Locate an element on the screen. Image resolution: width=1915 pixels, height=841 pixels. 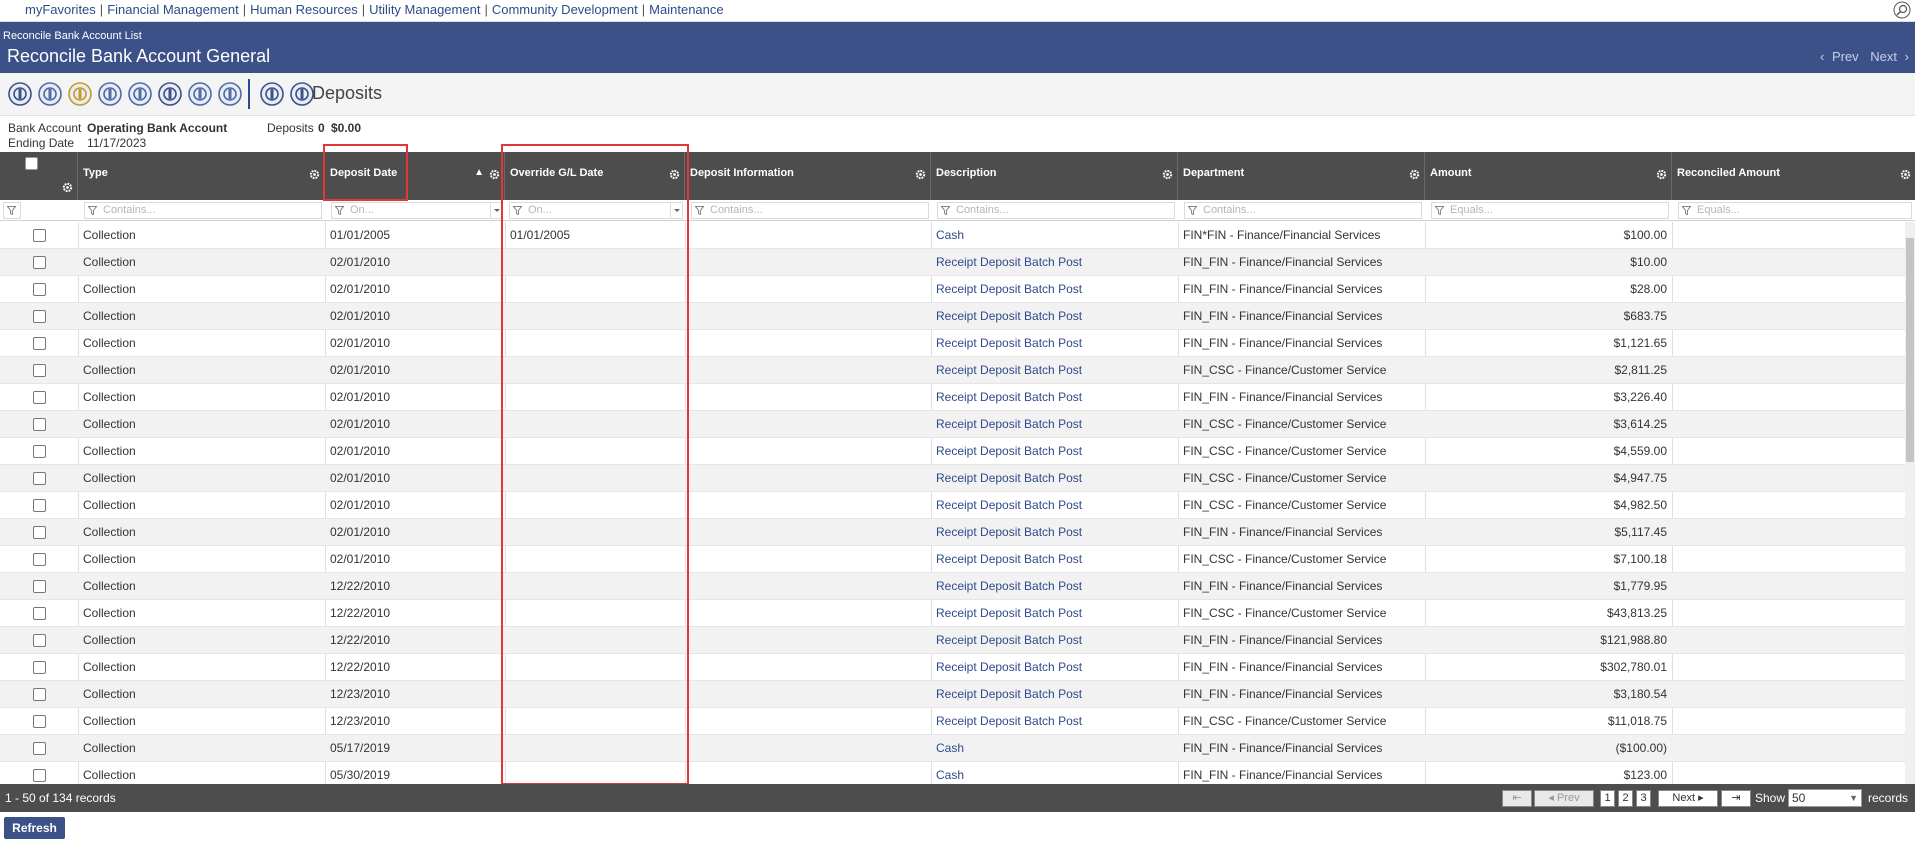
ledger-icon is located at coordinates (50, 94).